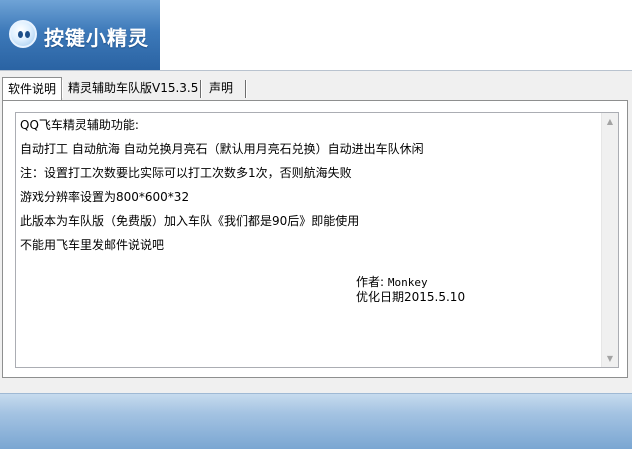 The height and width of the screenshot is (449, 632). What do you see at coordinates (79, 125) in the screenshot?
I see `info-line-title: QQ飞车精灵辅助功能:` at bounding box center [79, 125].